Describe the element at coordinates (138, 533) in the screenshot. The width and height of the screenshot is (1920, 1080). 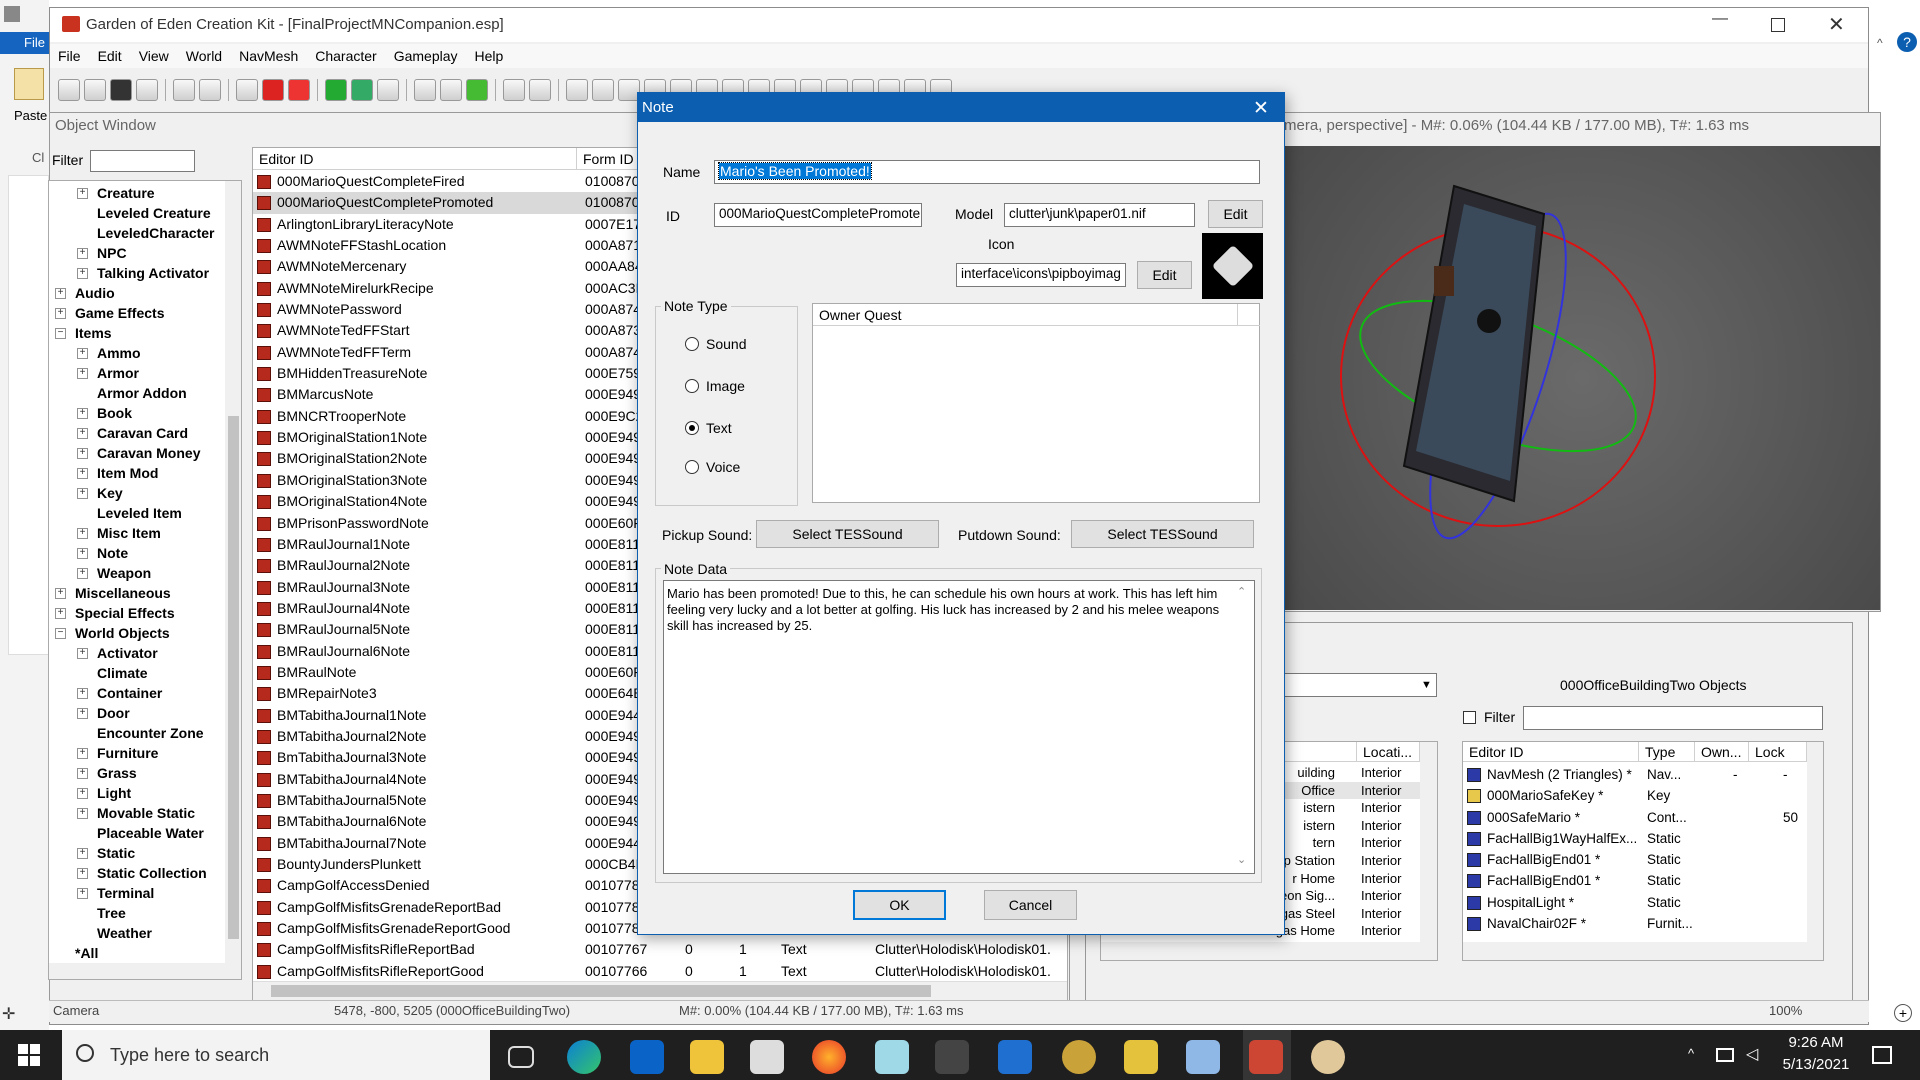
I see `tree-item: + Misc Item` at that location.